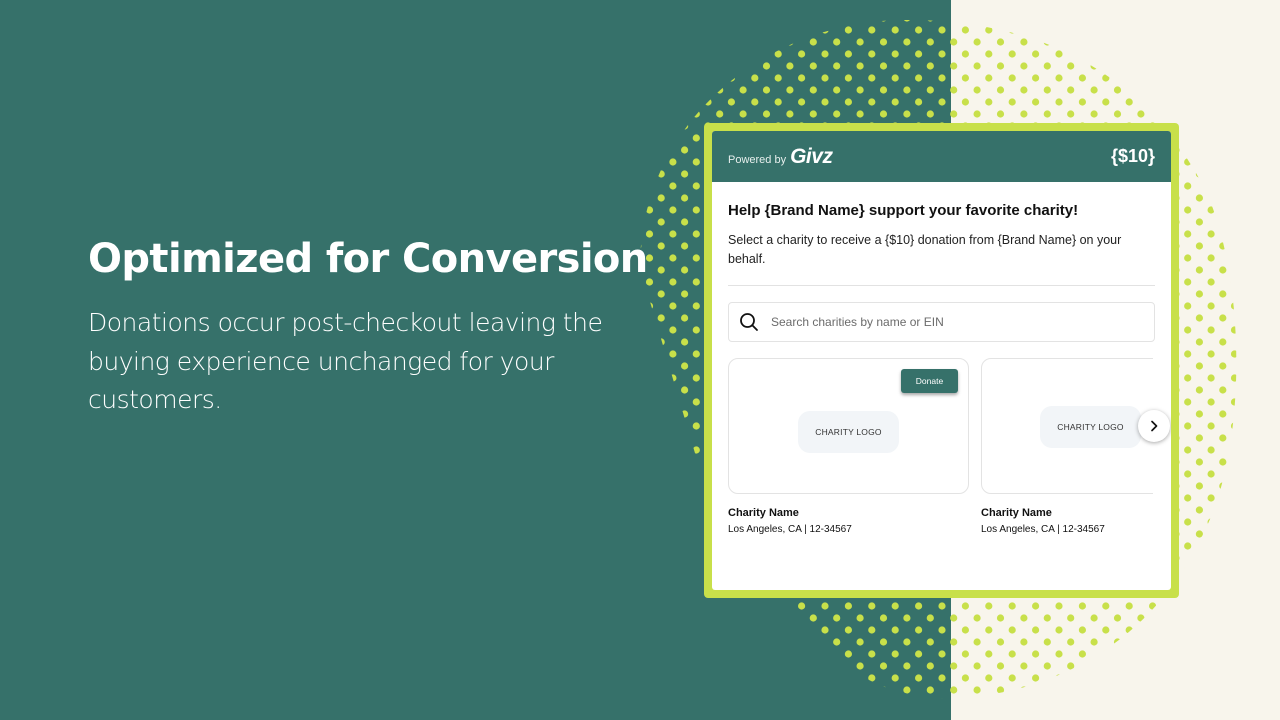 The width and height of the screenshot is (1280, 720). I want to click on carousel-next-button, so click(1154, 426).